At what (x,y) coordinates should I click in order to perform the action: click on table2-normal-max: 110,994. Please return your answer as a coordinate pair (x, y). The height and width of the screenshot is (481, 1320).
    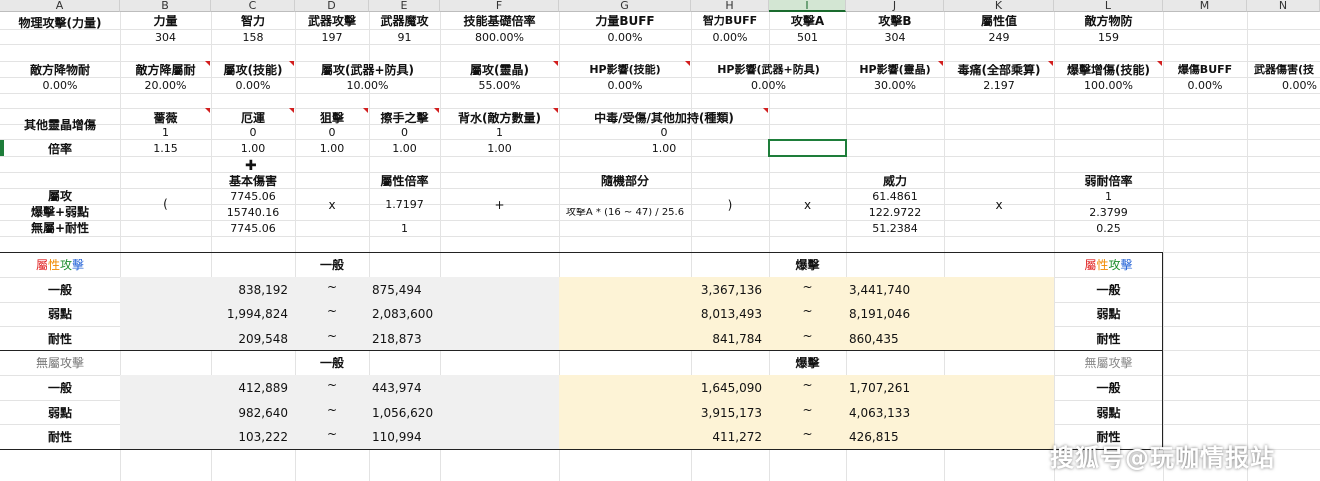
    Looking at the image, I should click on (432, 437).